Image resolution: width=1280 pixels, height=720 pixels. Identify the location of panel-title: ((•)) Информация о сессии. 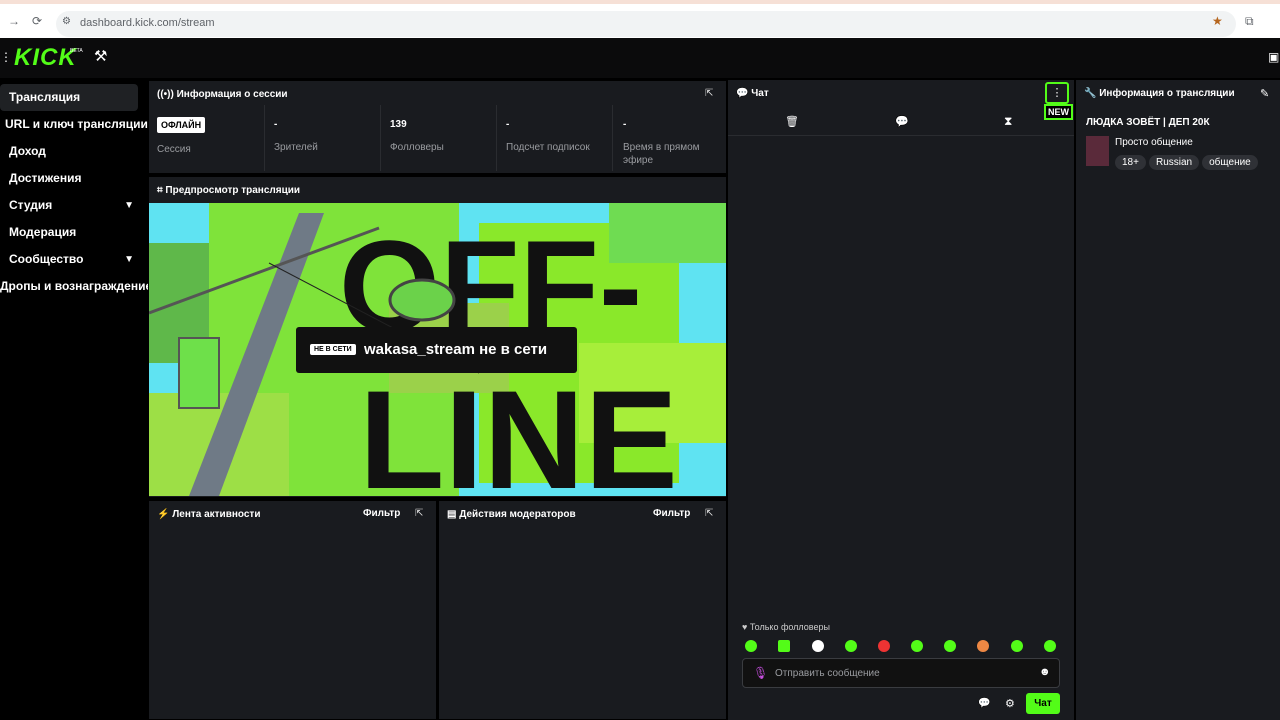
(222, 94).